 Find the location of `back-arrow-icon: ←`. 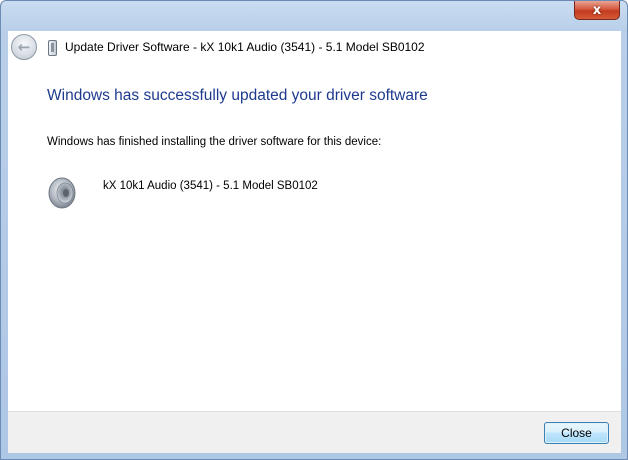

back-arrow-icon: ← is located at coordinates (24, 47).